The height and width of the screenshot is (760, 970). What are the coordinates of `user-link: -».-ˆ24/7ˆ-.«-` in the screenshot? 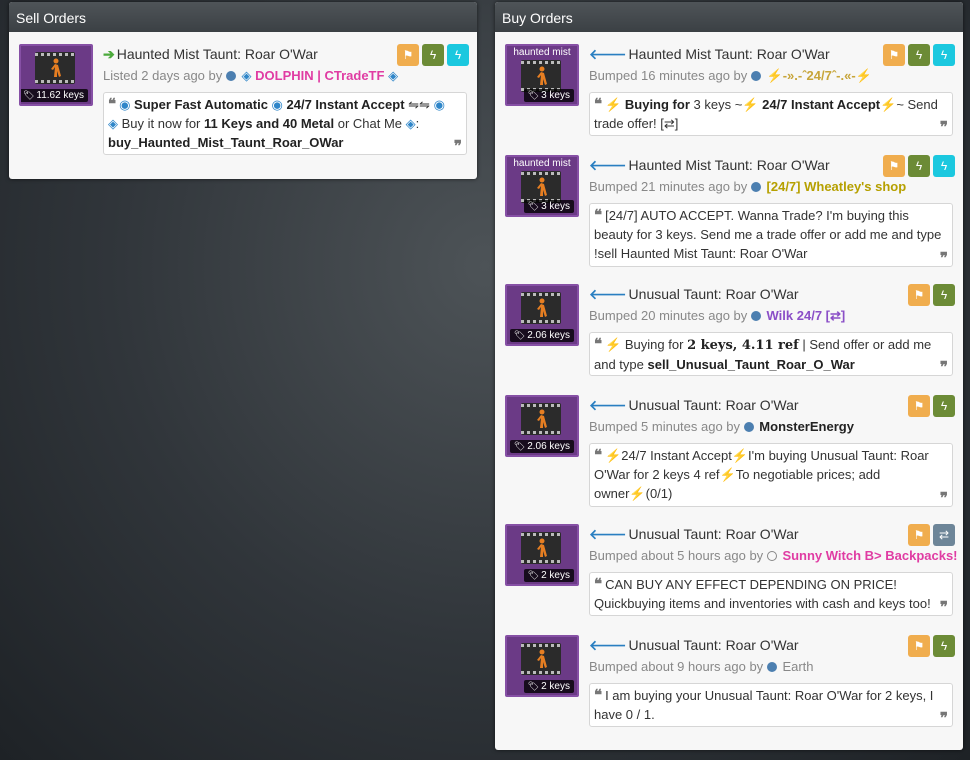 It's located at (819, 75).